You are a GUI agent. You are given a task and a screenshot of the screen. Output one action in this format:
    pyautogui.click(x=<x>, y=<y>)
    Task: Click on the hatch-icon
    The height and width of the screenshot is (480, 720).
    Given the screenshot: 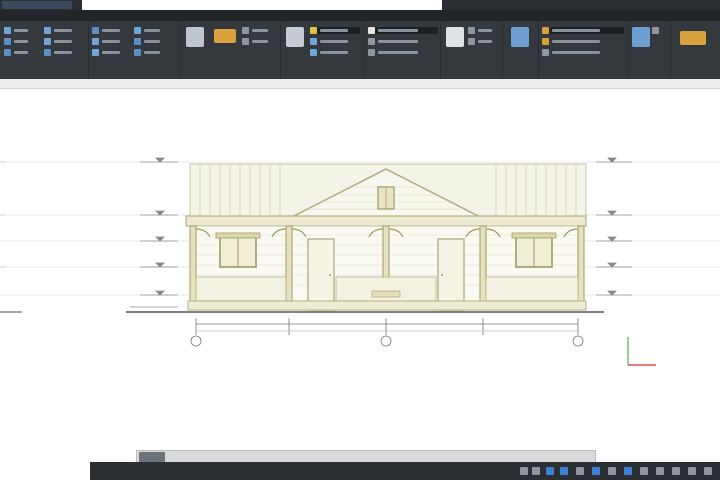 What is the action you would take?
    pyautogui.click(x=47, y=52)
    